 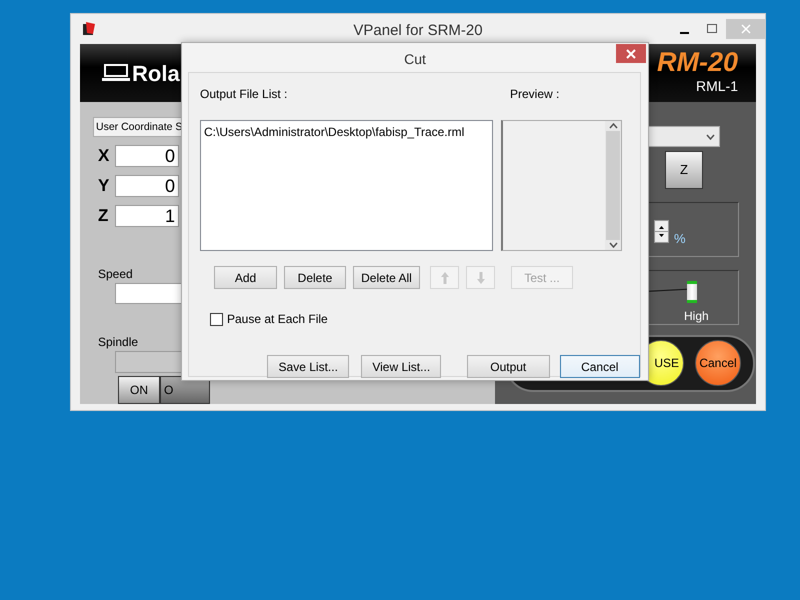 What do you see at coordinates (103, 216) in the screenshot?
I see `axis-label: Z` at bounding box center [103, 216].